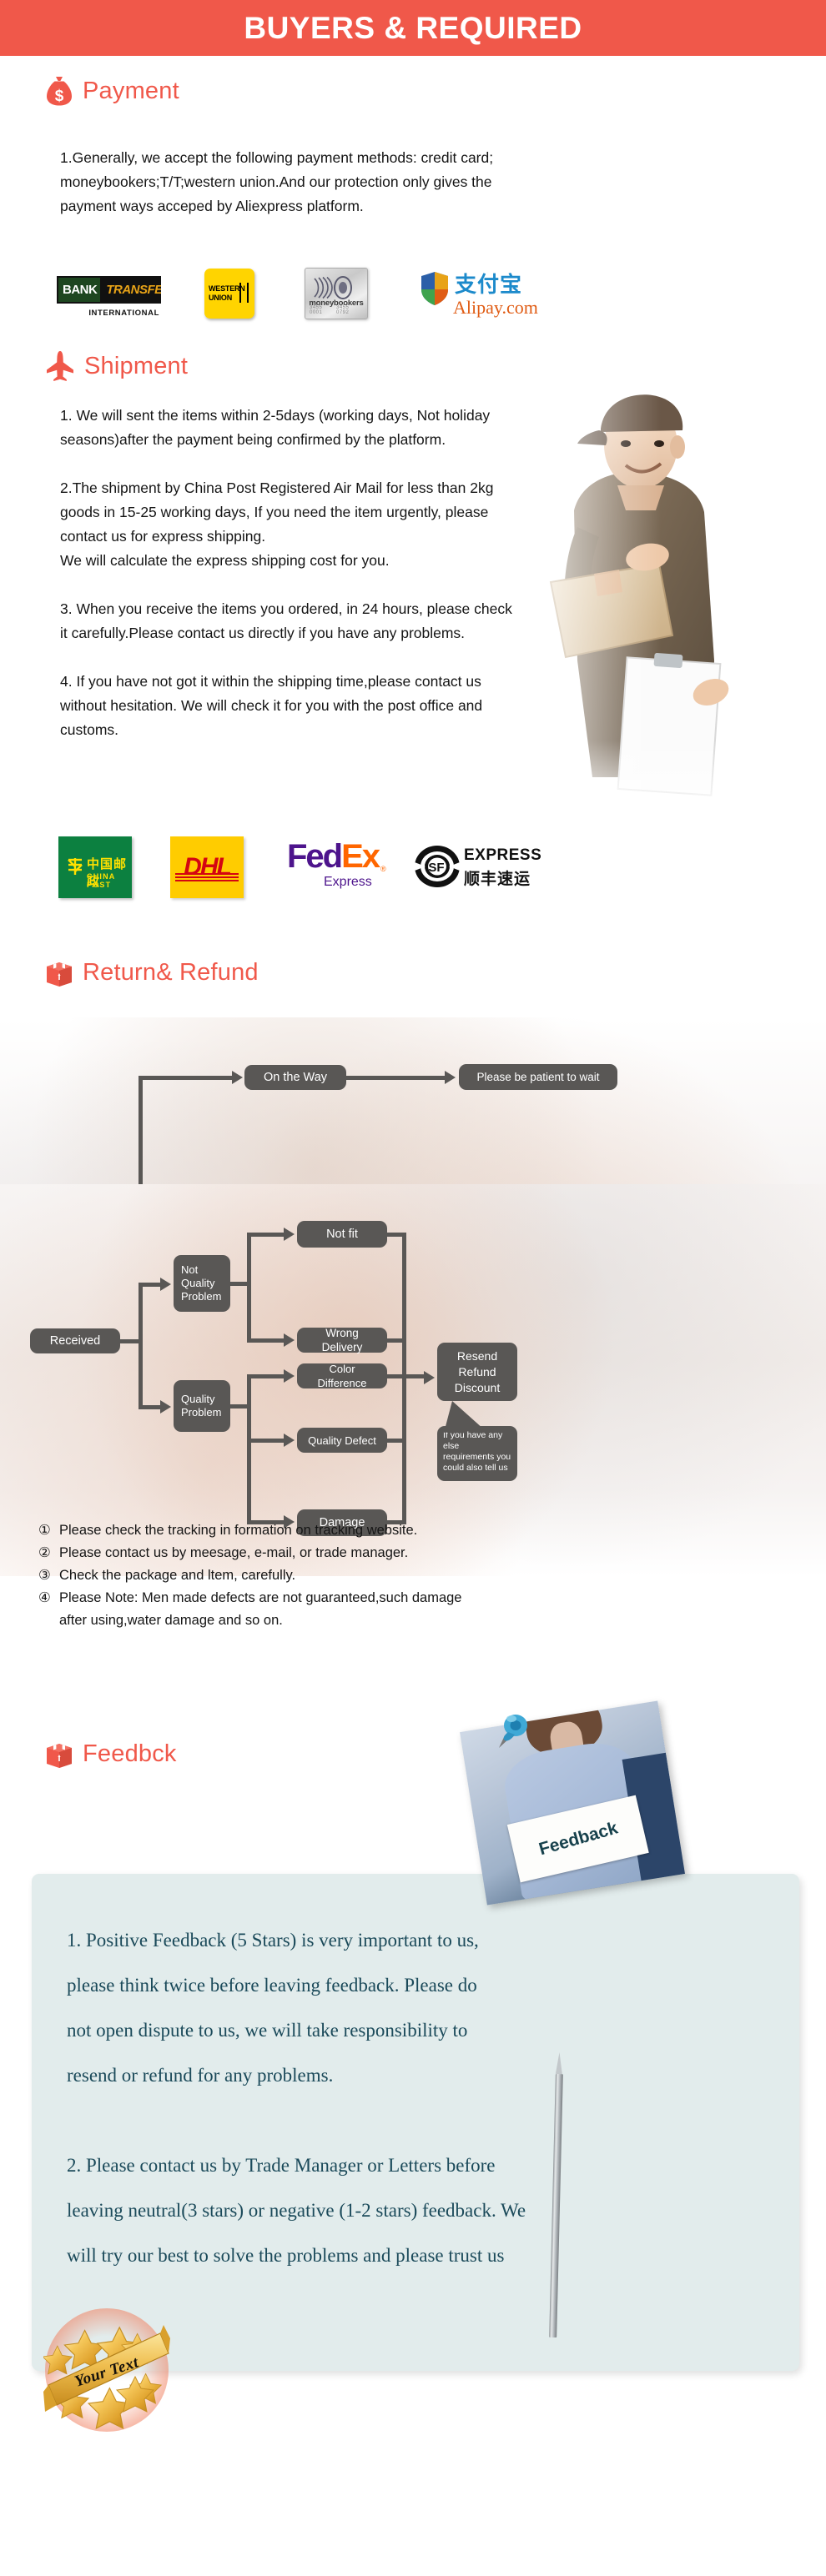  Describe the element at coordinates (44, 1530) in the screenshot. I see `note-number: ①` at that location.